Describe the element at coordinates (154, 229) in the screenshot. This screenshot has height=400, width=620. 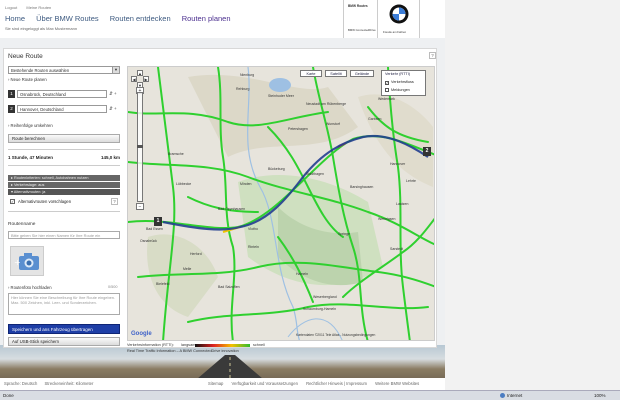
I see `place-label: Bad Essen` at that location.